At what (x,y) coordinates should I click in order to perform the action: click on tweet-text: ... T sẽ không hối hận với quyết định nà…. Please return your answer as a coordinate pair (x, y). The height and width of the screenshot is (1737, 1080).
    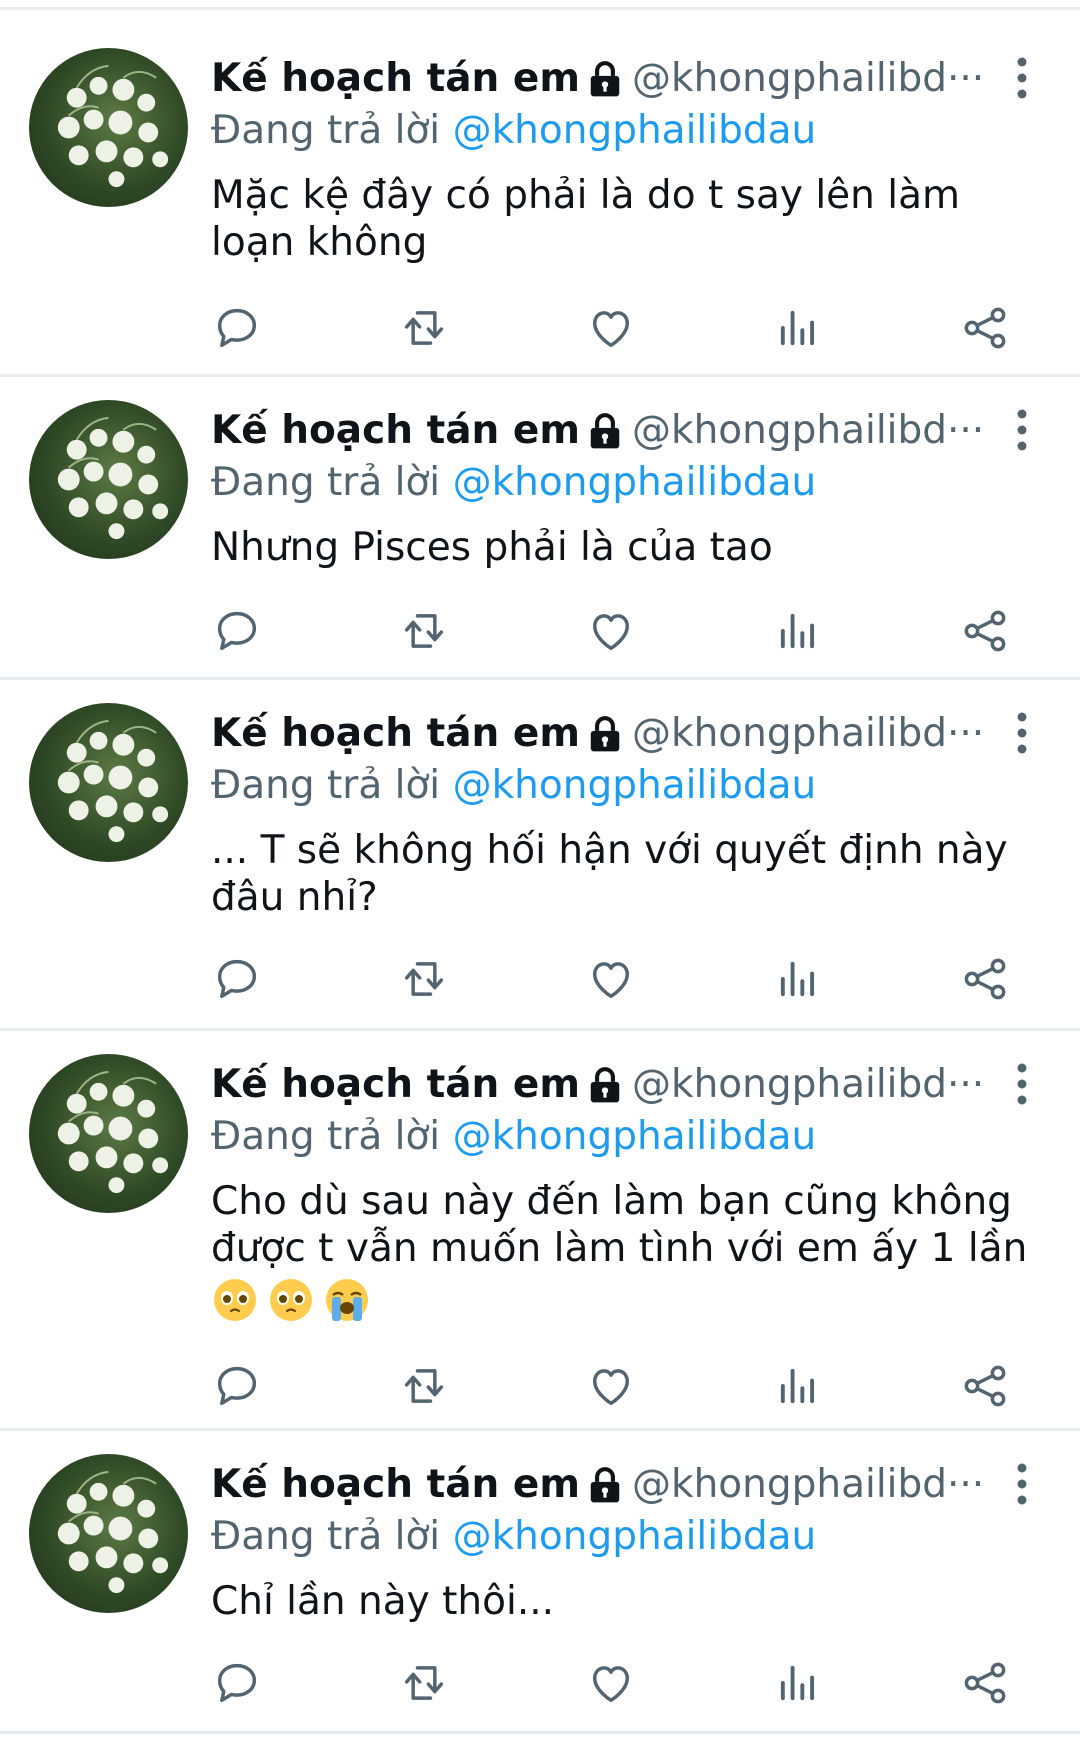
    Looking at the image, I should click on (609, 874).